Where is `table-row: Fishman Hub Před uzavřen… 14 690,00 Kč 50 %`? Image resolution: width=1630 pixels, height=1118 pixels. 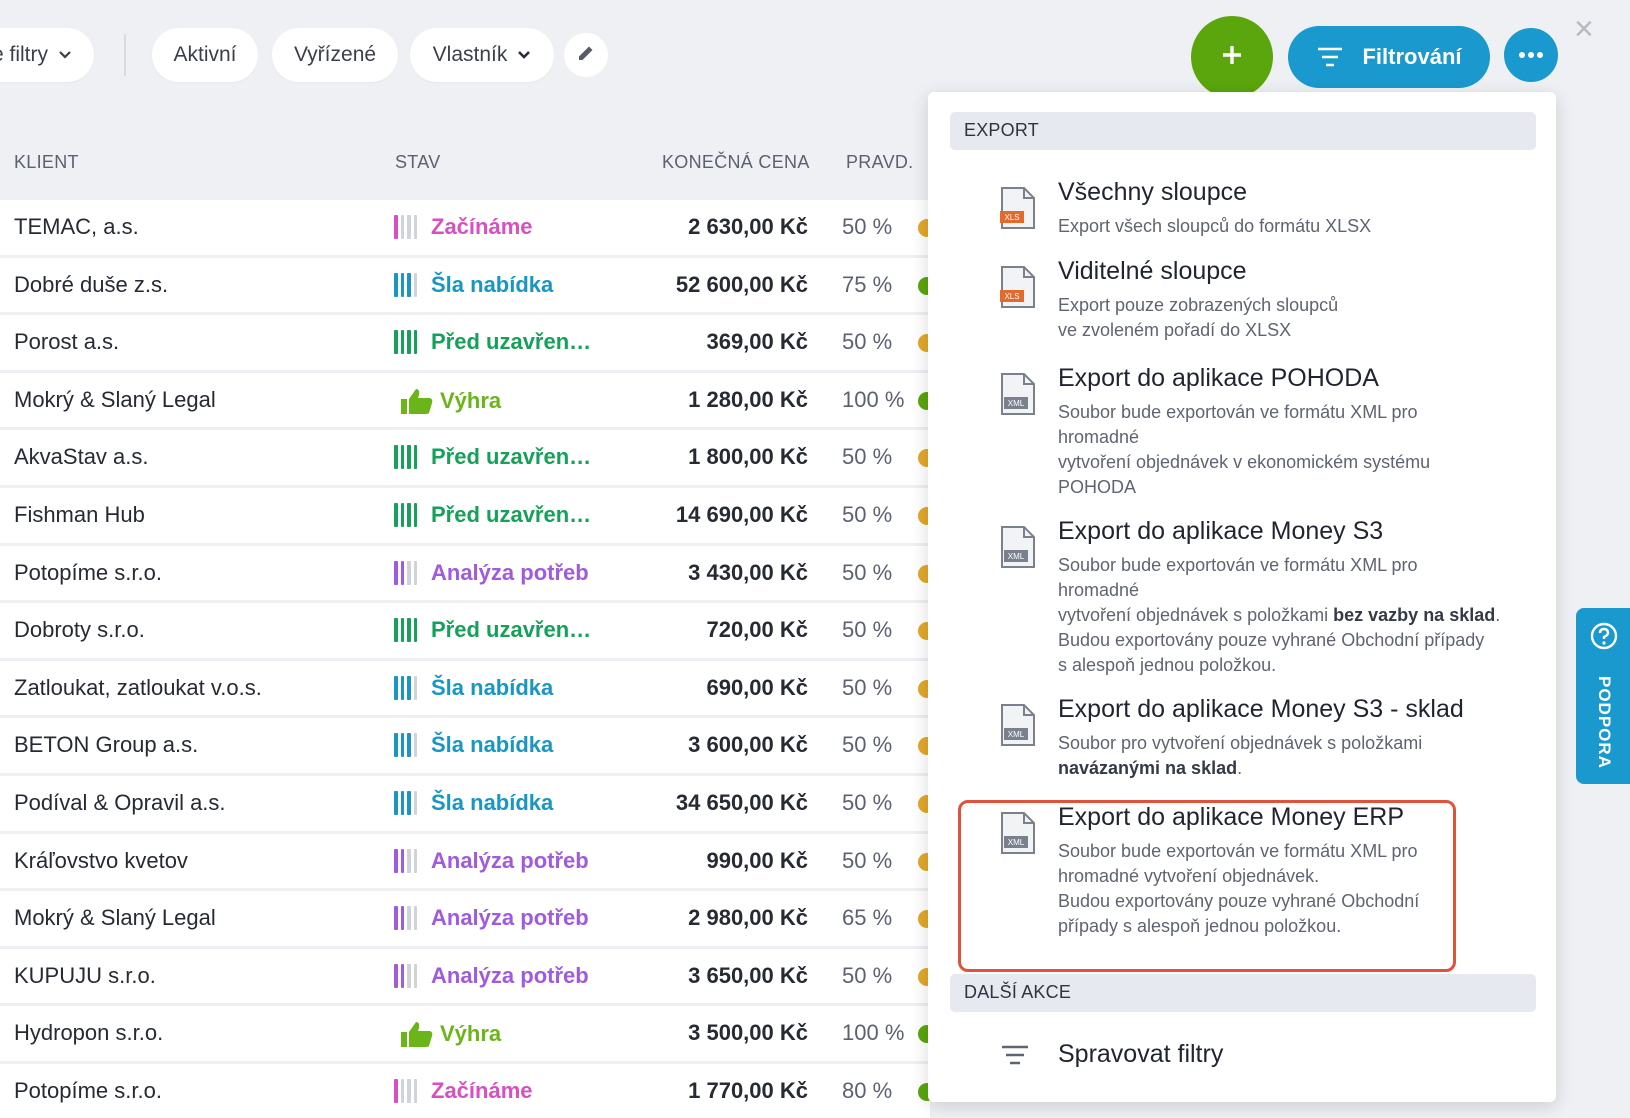 table-row: Fishman Hub Před uzavřen… 14 690,00 Kč 50 % is located at coordinates (468, 516).